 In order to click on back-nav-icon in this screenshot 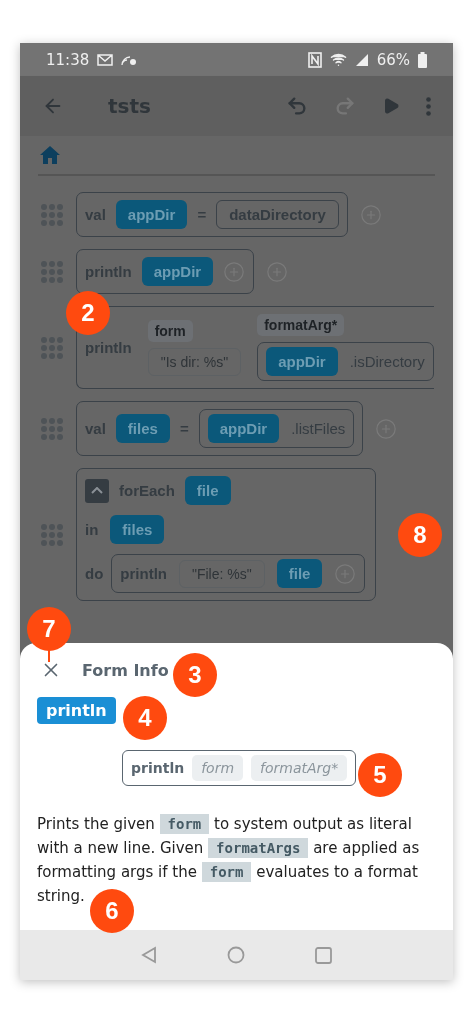, I will do `click(149, 955)`.